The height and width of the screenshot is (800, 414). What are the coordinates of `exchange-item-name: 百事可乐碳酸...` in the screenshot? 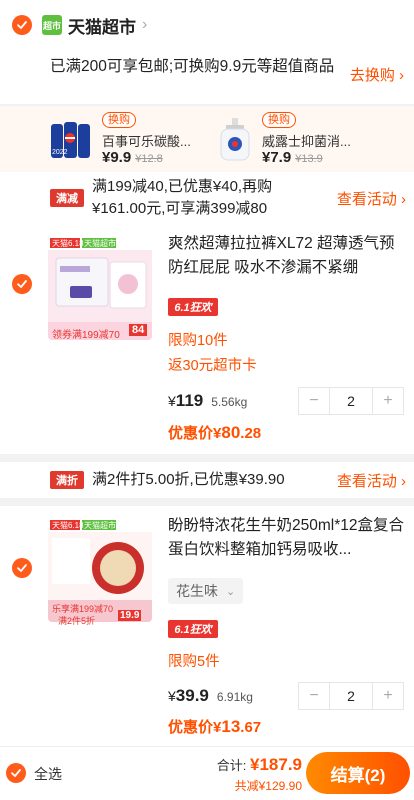 It's located at (146, 141).